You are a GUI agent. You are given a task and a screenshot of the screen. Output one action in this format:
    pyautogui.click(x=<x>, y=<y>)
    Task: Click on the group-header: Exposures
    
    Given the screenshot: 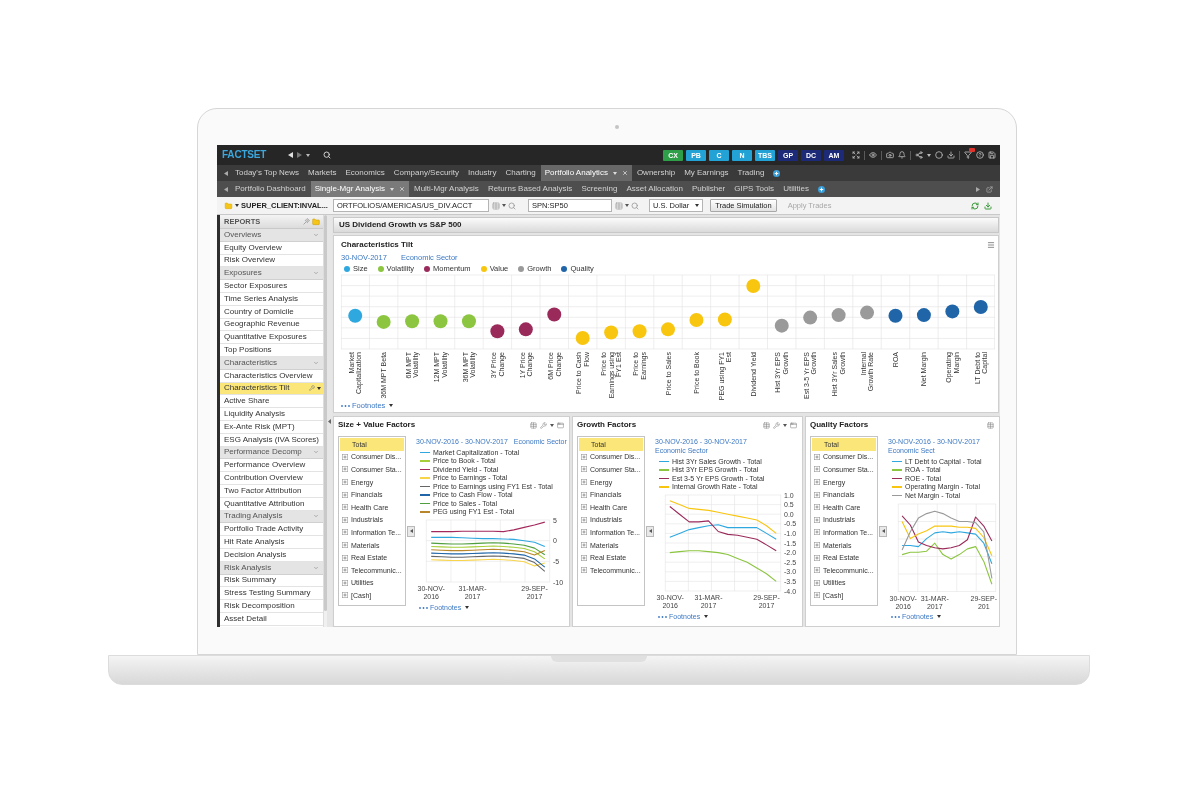 What is the action you would take?
    pyautogui.click(x=271, y=274)
    